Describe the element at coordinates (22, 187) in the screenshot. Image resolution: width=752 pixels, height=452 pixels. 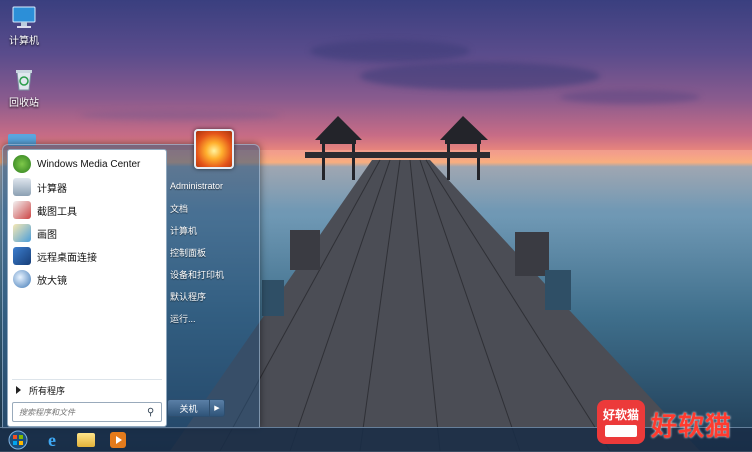
I see `calculator-icon` at that location.